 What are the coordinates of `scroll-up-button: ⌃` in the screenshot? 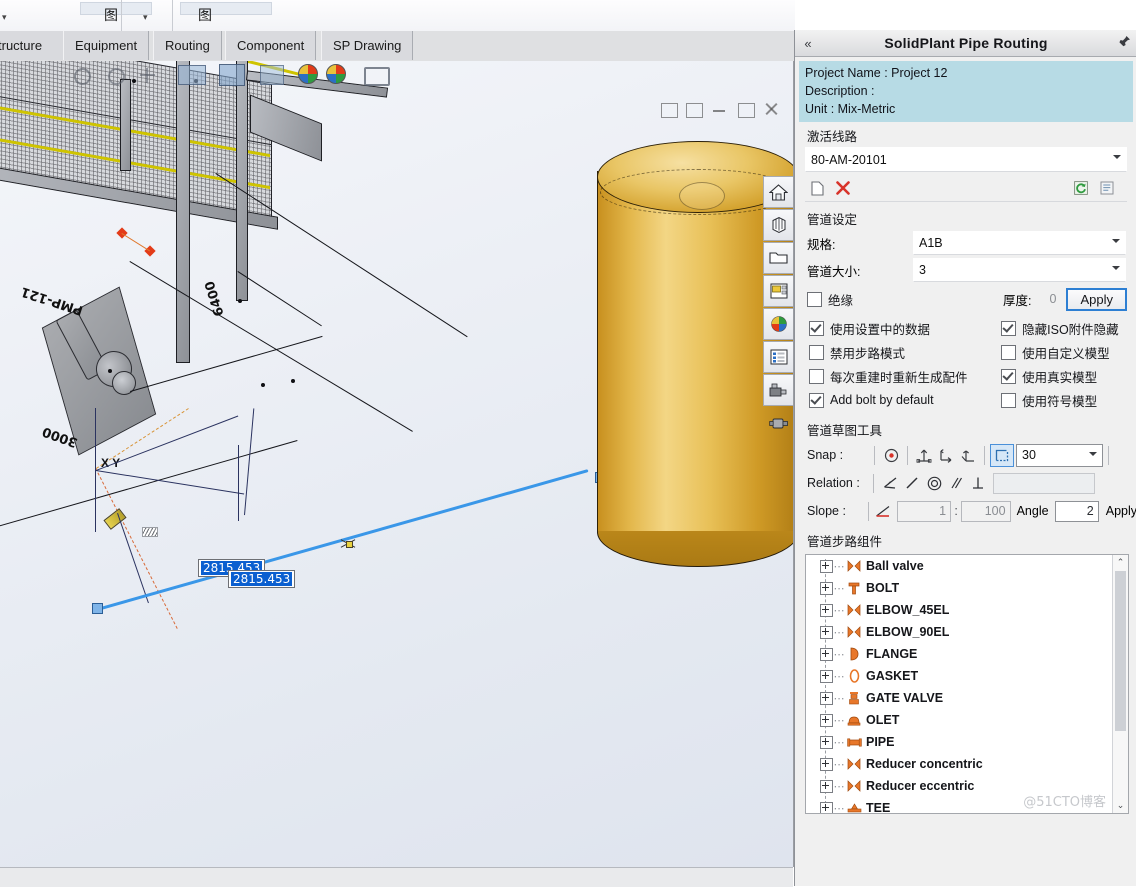 It's located at (1120, 562).